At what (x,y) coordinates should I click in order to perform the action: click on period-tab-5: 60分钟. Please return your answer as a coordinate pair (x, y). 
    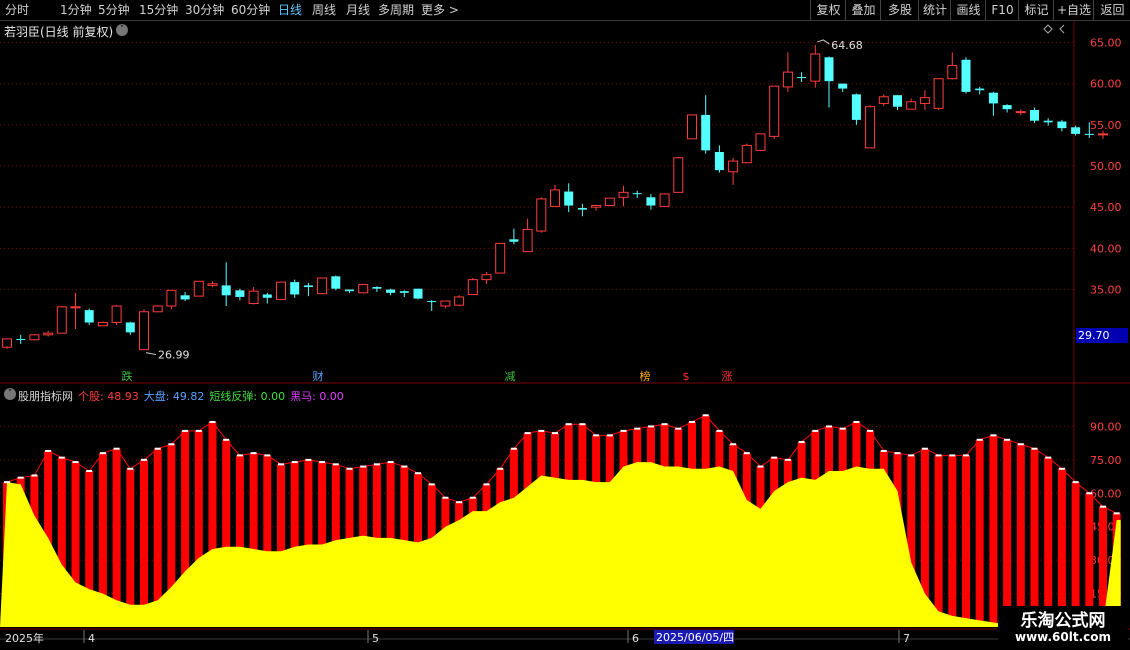
    Looking at the image, I should click on (250, 10).